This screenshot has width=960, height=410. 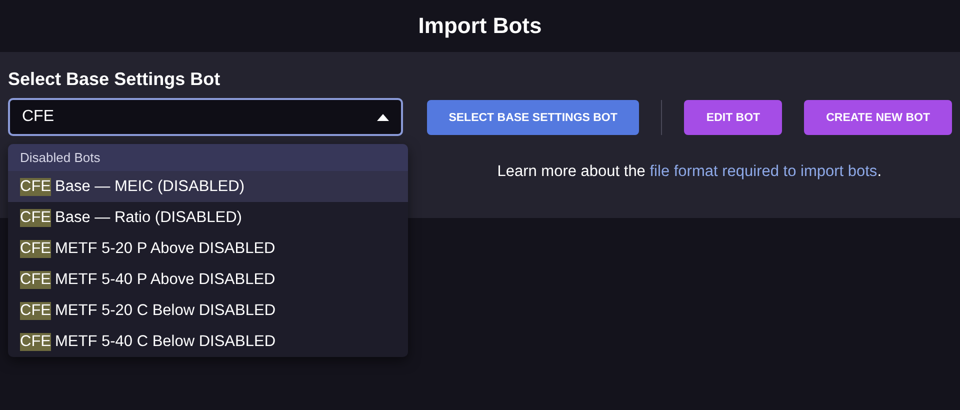 I want to click on page-title: Import Bots, so click(x=480, y=26).